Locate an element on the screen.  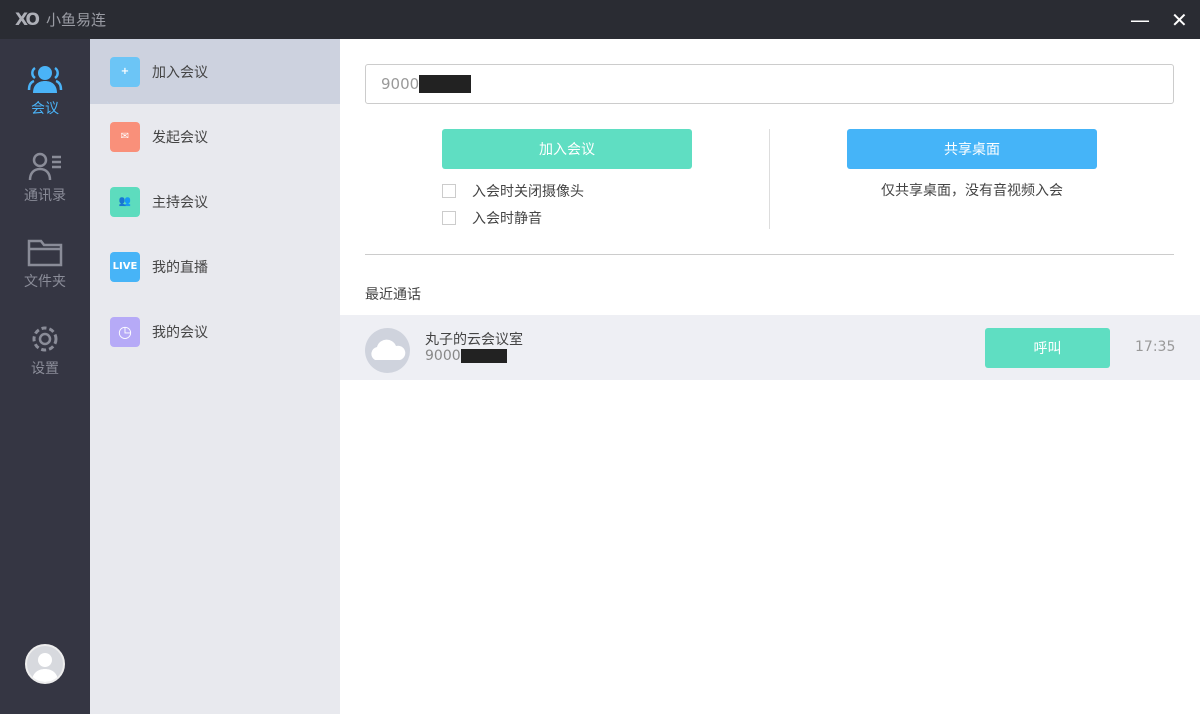
cloud-room-avatar is located at coordinates (387, 350).